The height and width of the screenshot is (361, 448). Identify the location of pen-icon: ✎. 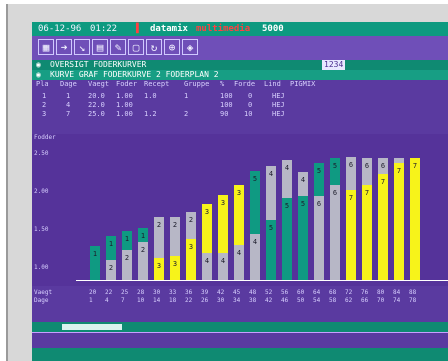
(118, 47).